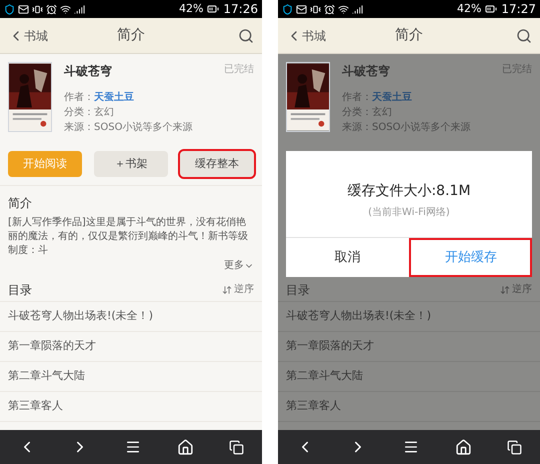 The width and height of the screenshot is (540, 464). I want to click on action-button: 缓存整本, so click(217, 164).